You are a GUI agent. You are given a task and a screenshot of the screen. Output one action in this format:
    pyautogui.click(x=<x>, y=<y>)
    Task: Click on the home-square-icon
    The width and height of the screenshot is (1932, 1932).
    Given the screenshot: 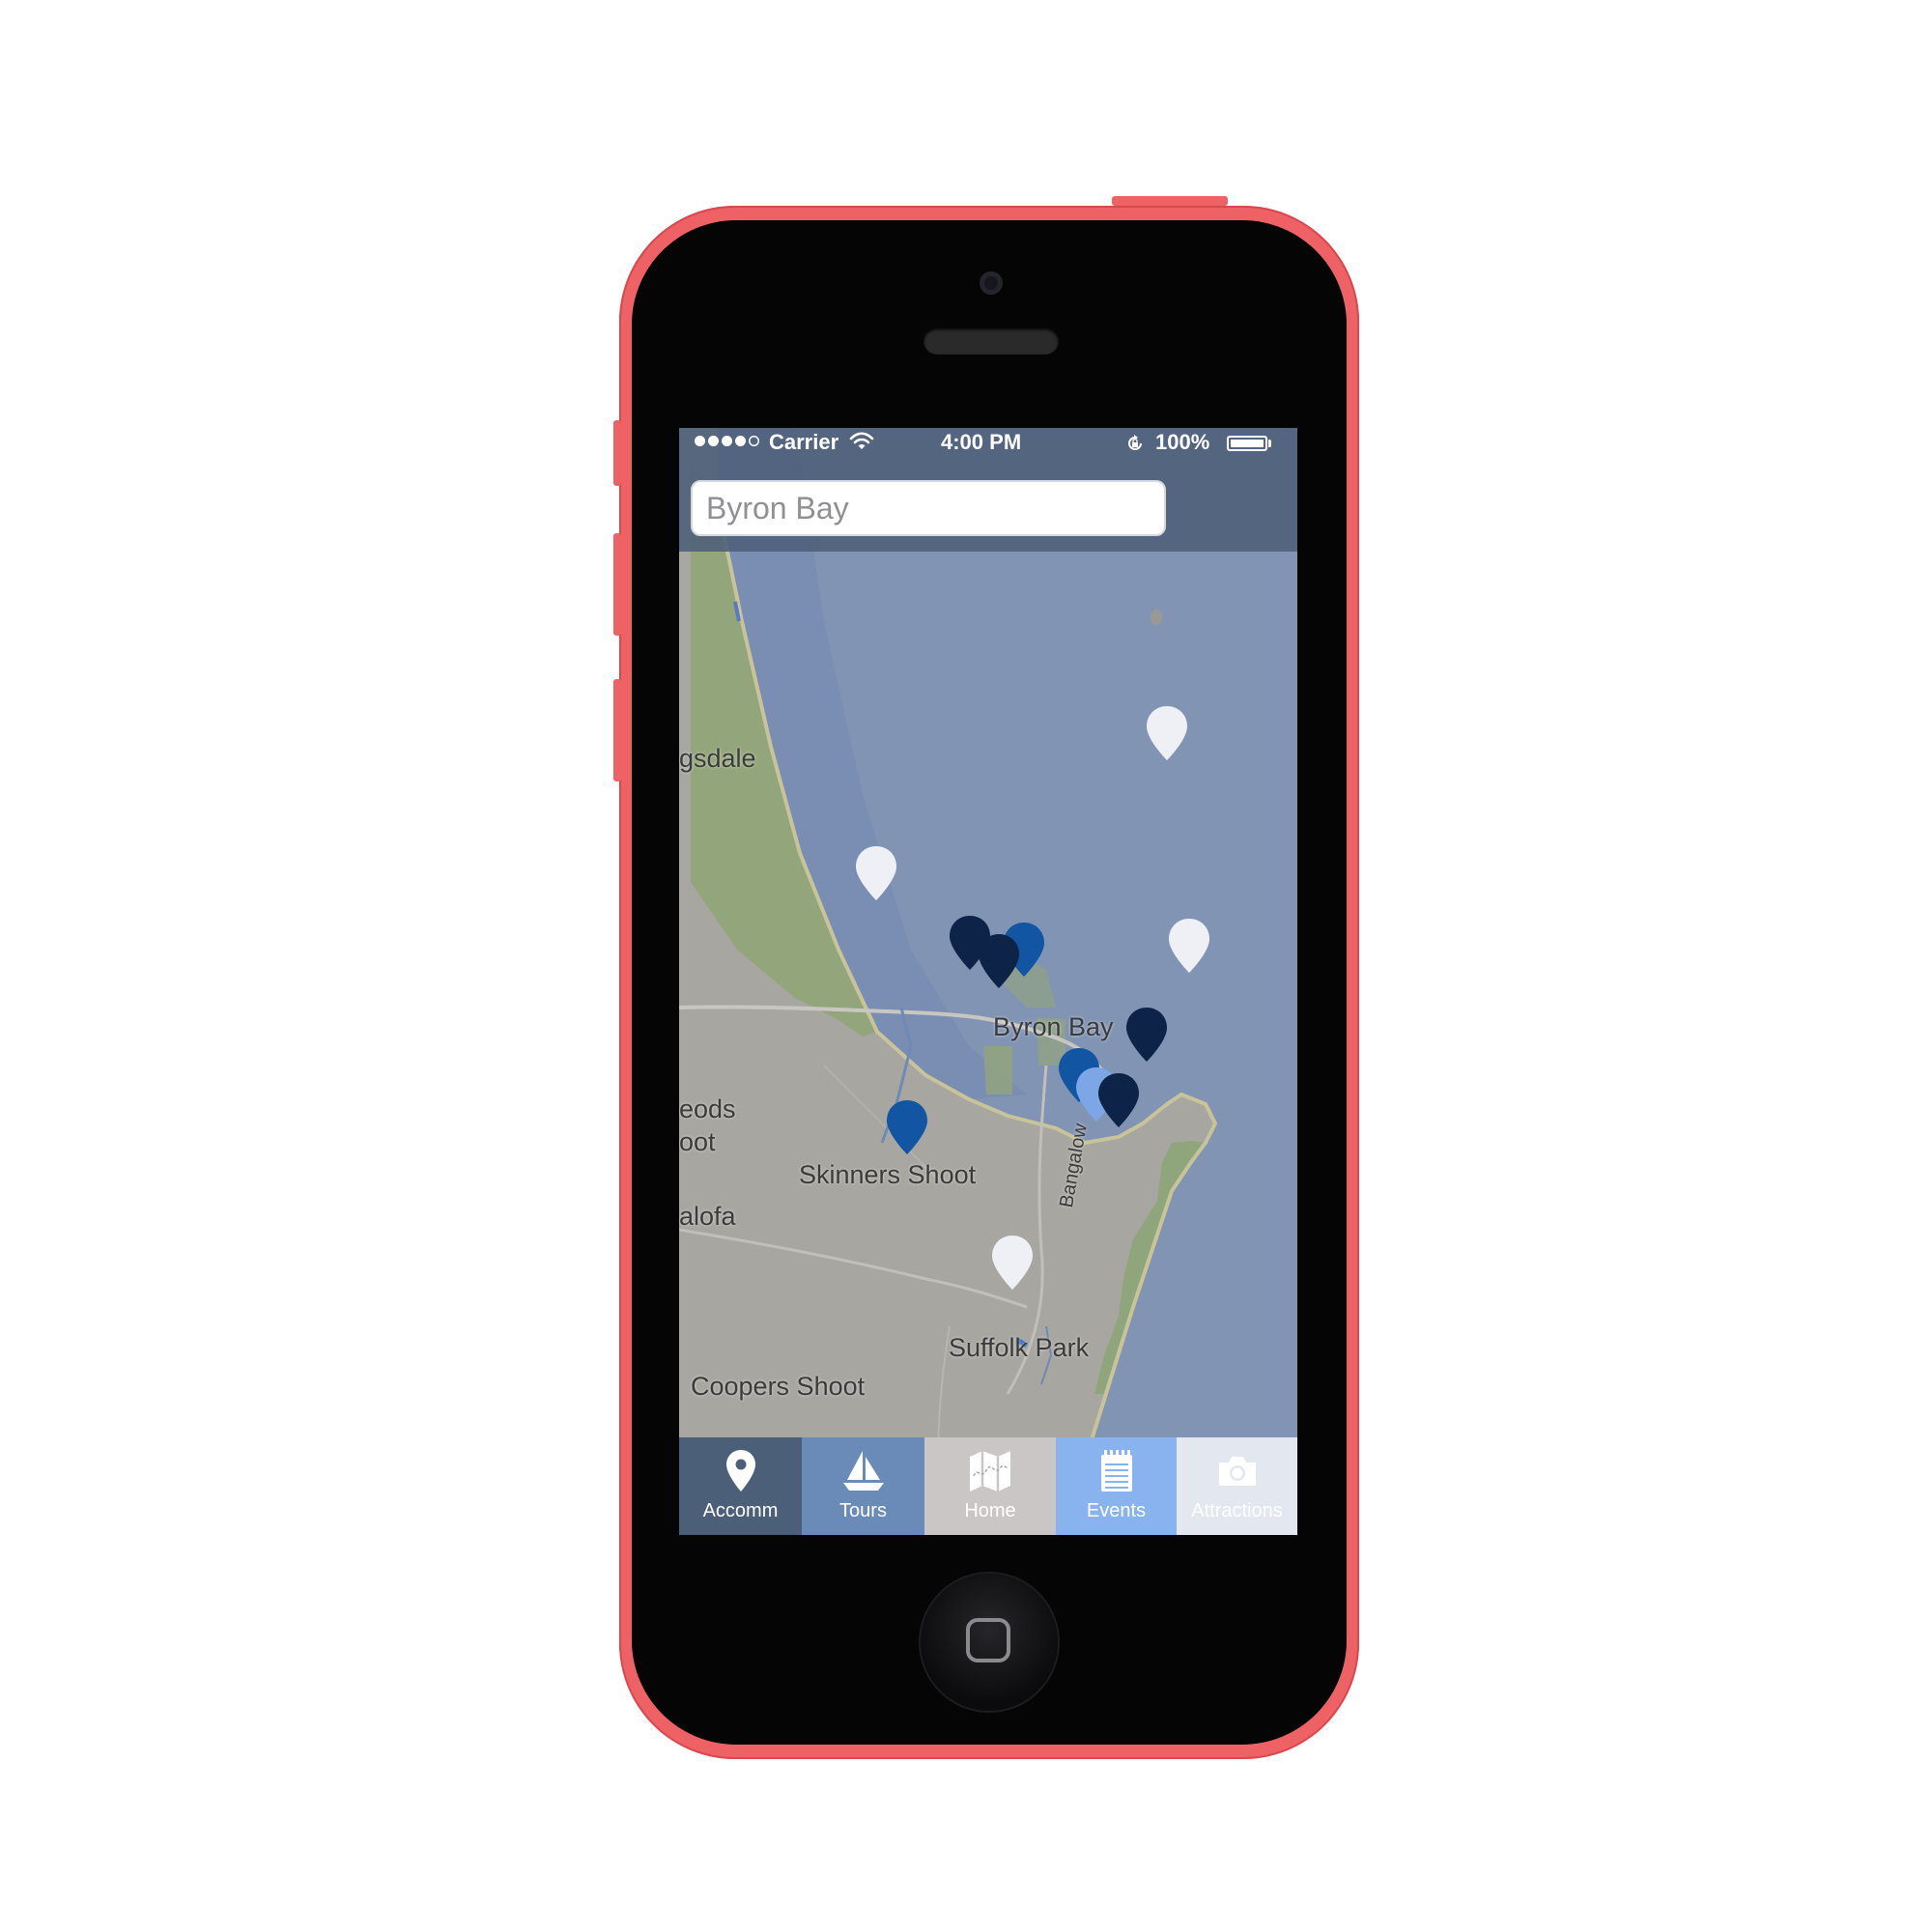 What is the action you would take?
    pyautogui.click(x=988, y=1640)
    